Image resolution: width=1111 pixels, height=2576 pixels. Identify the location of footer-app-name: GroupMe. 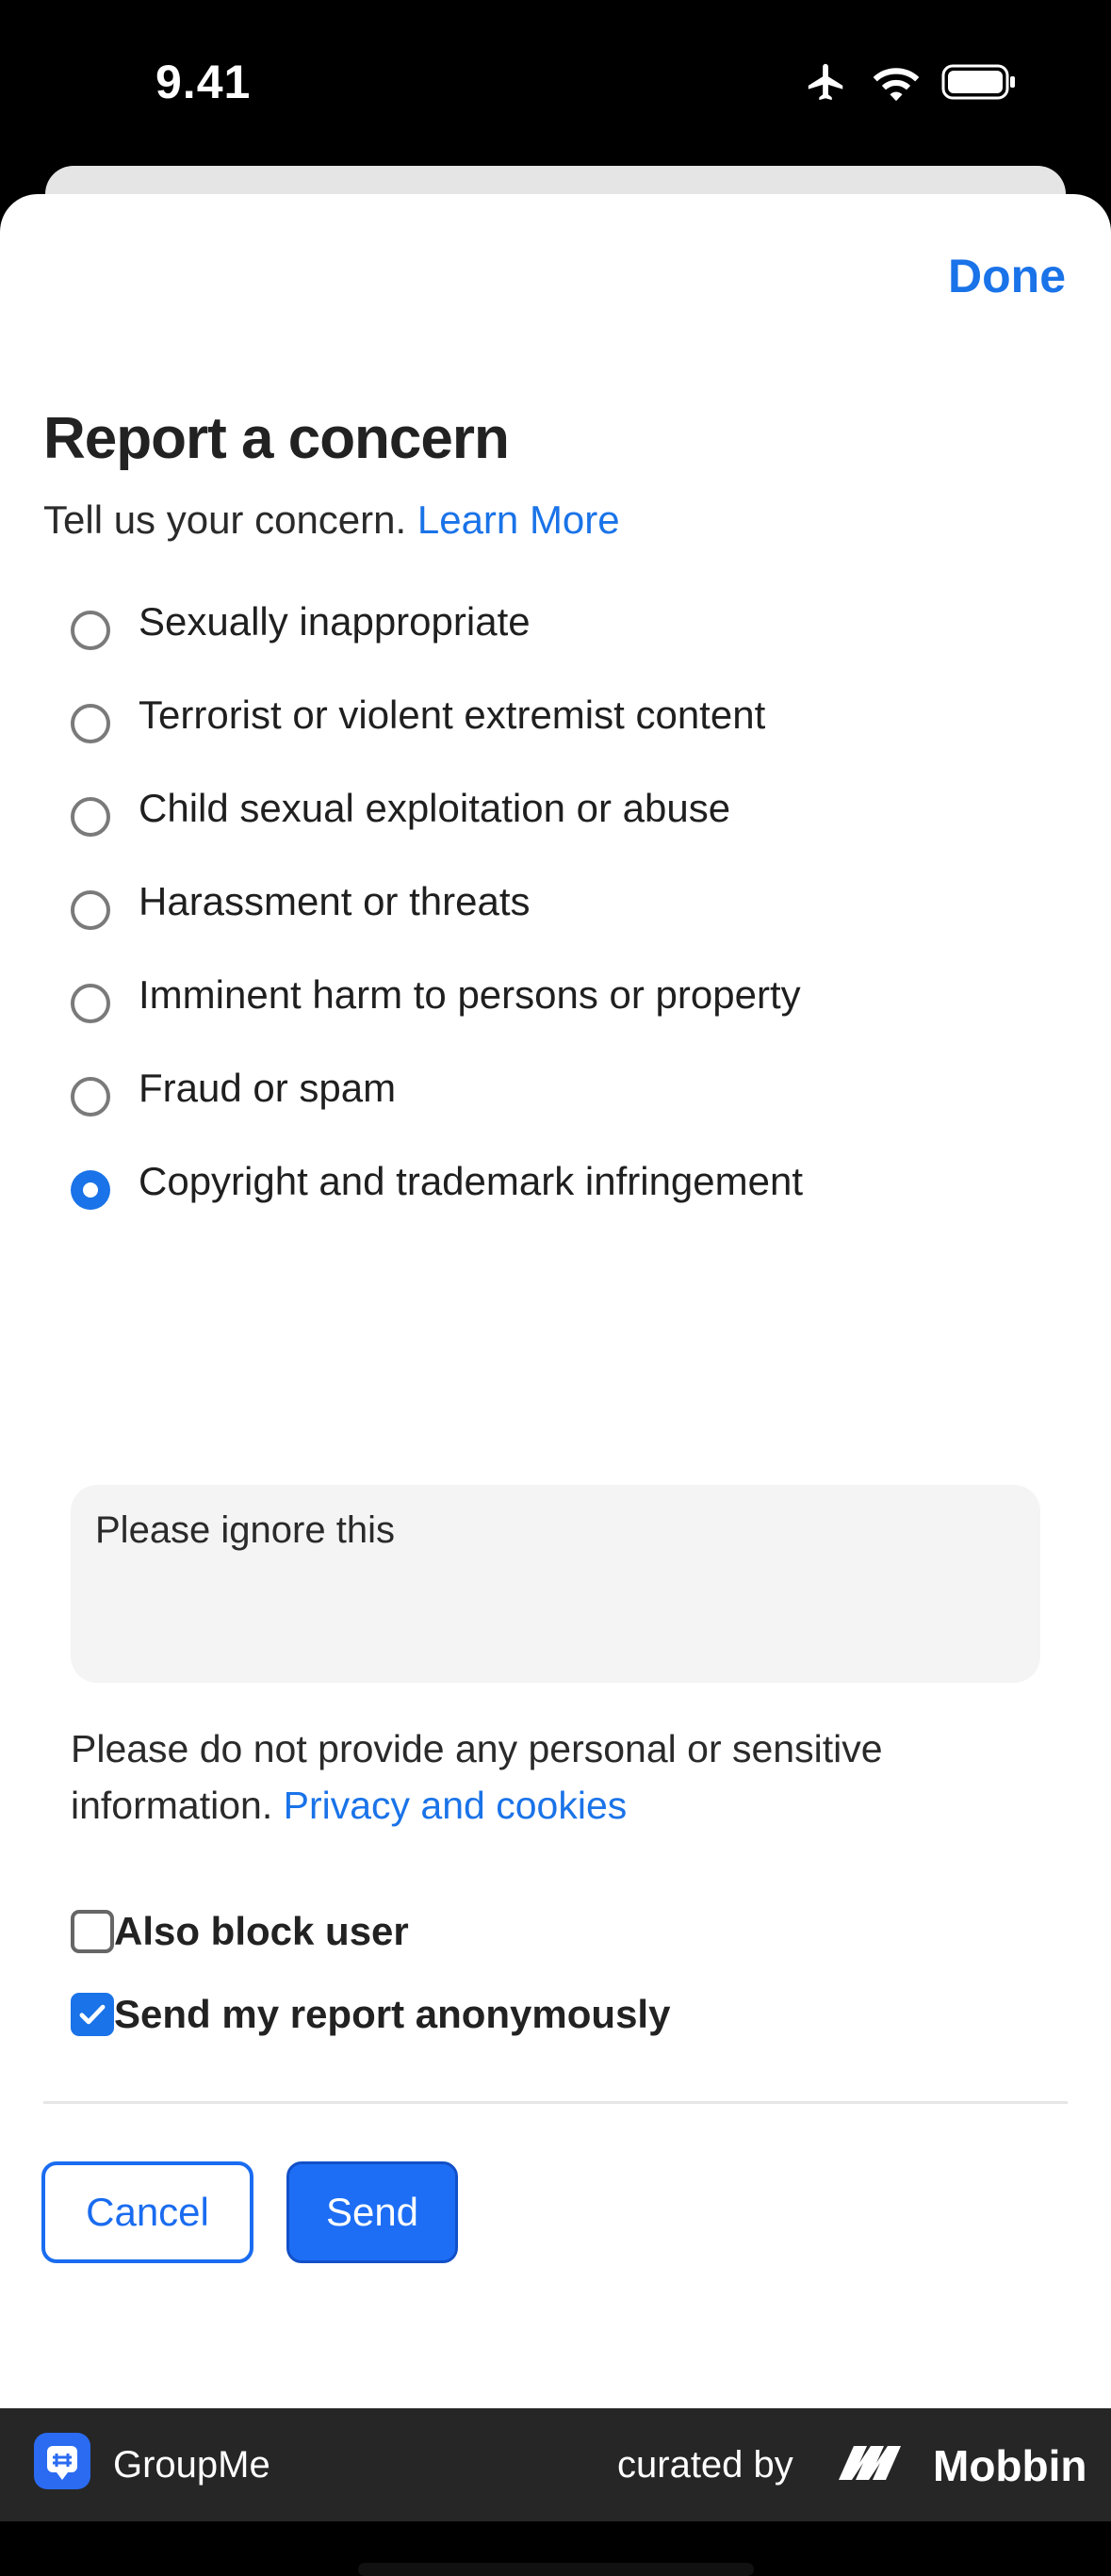
(191, 2465).